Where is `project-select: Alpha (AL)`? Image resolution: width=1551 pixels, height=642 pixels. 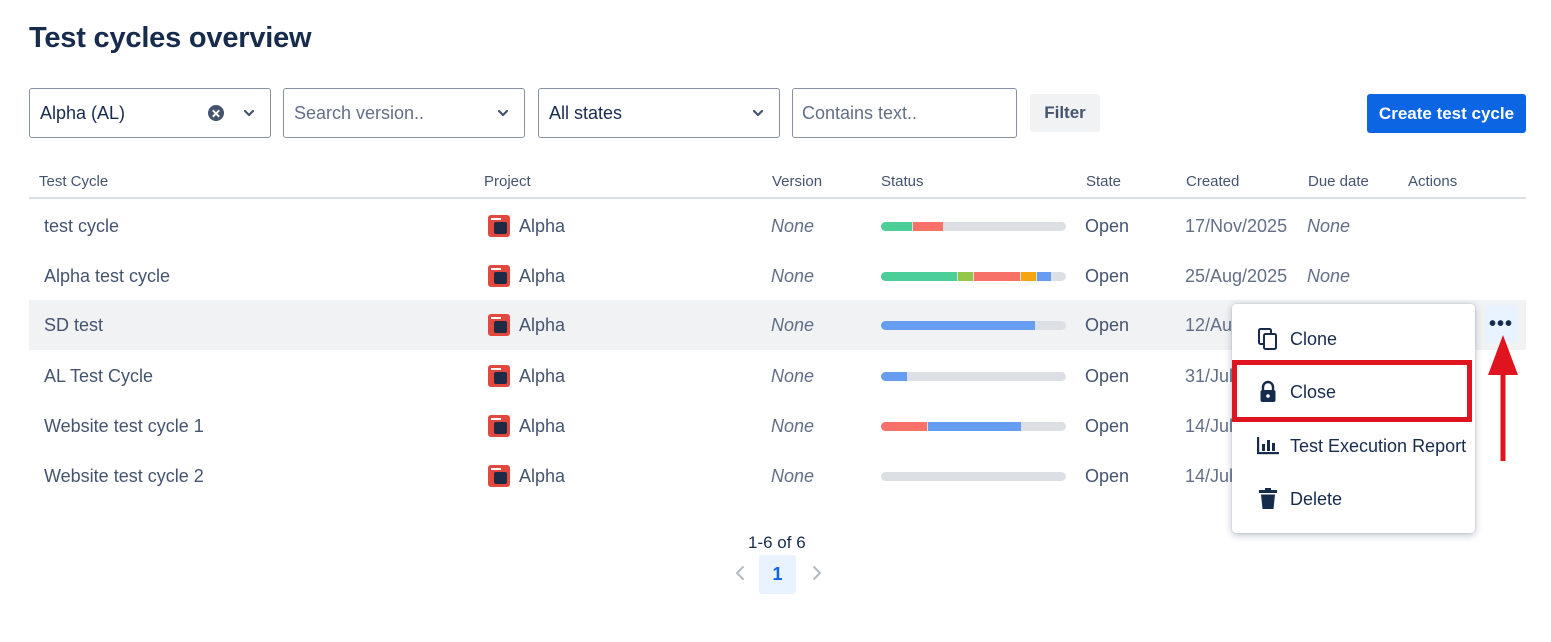 project-select: Alpha (AL) is located at coordinates (150, 113).